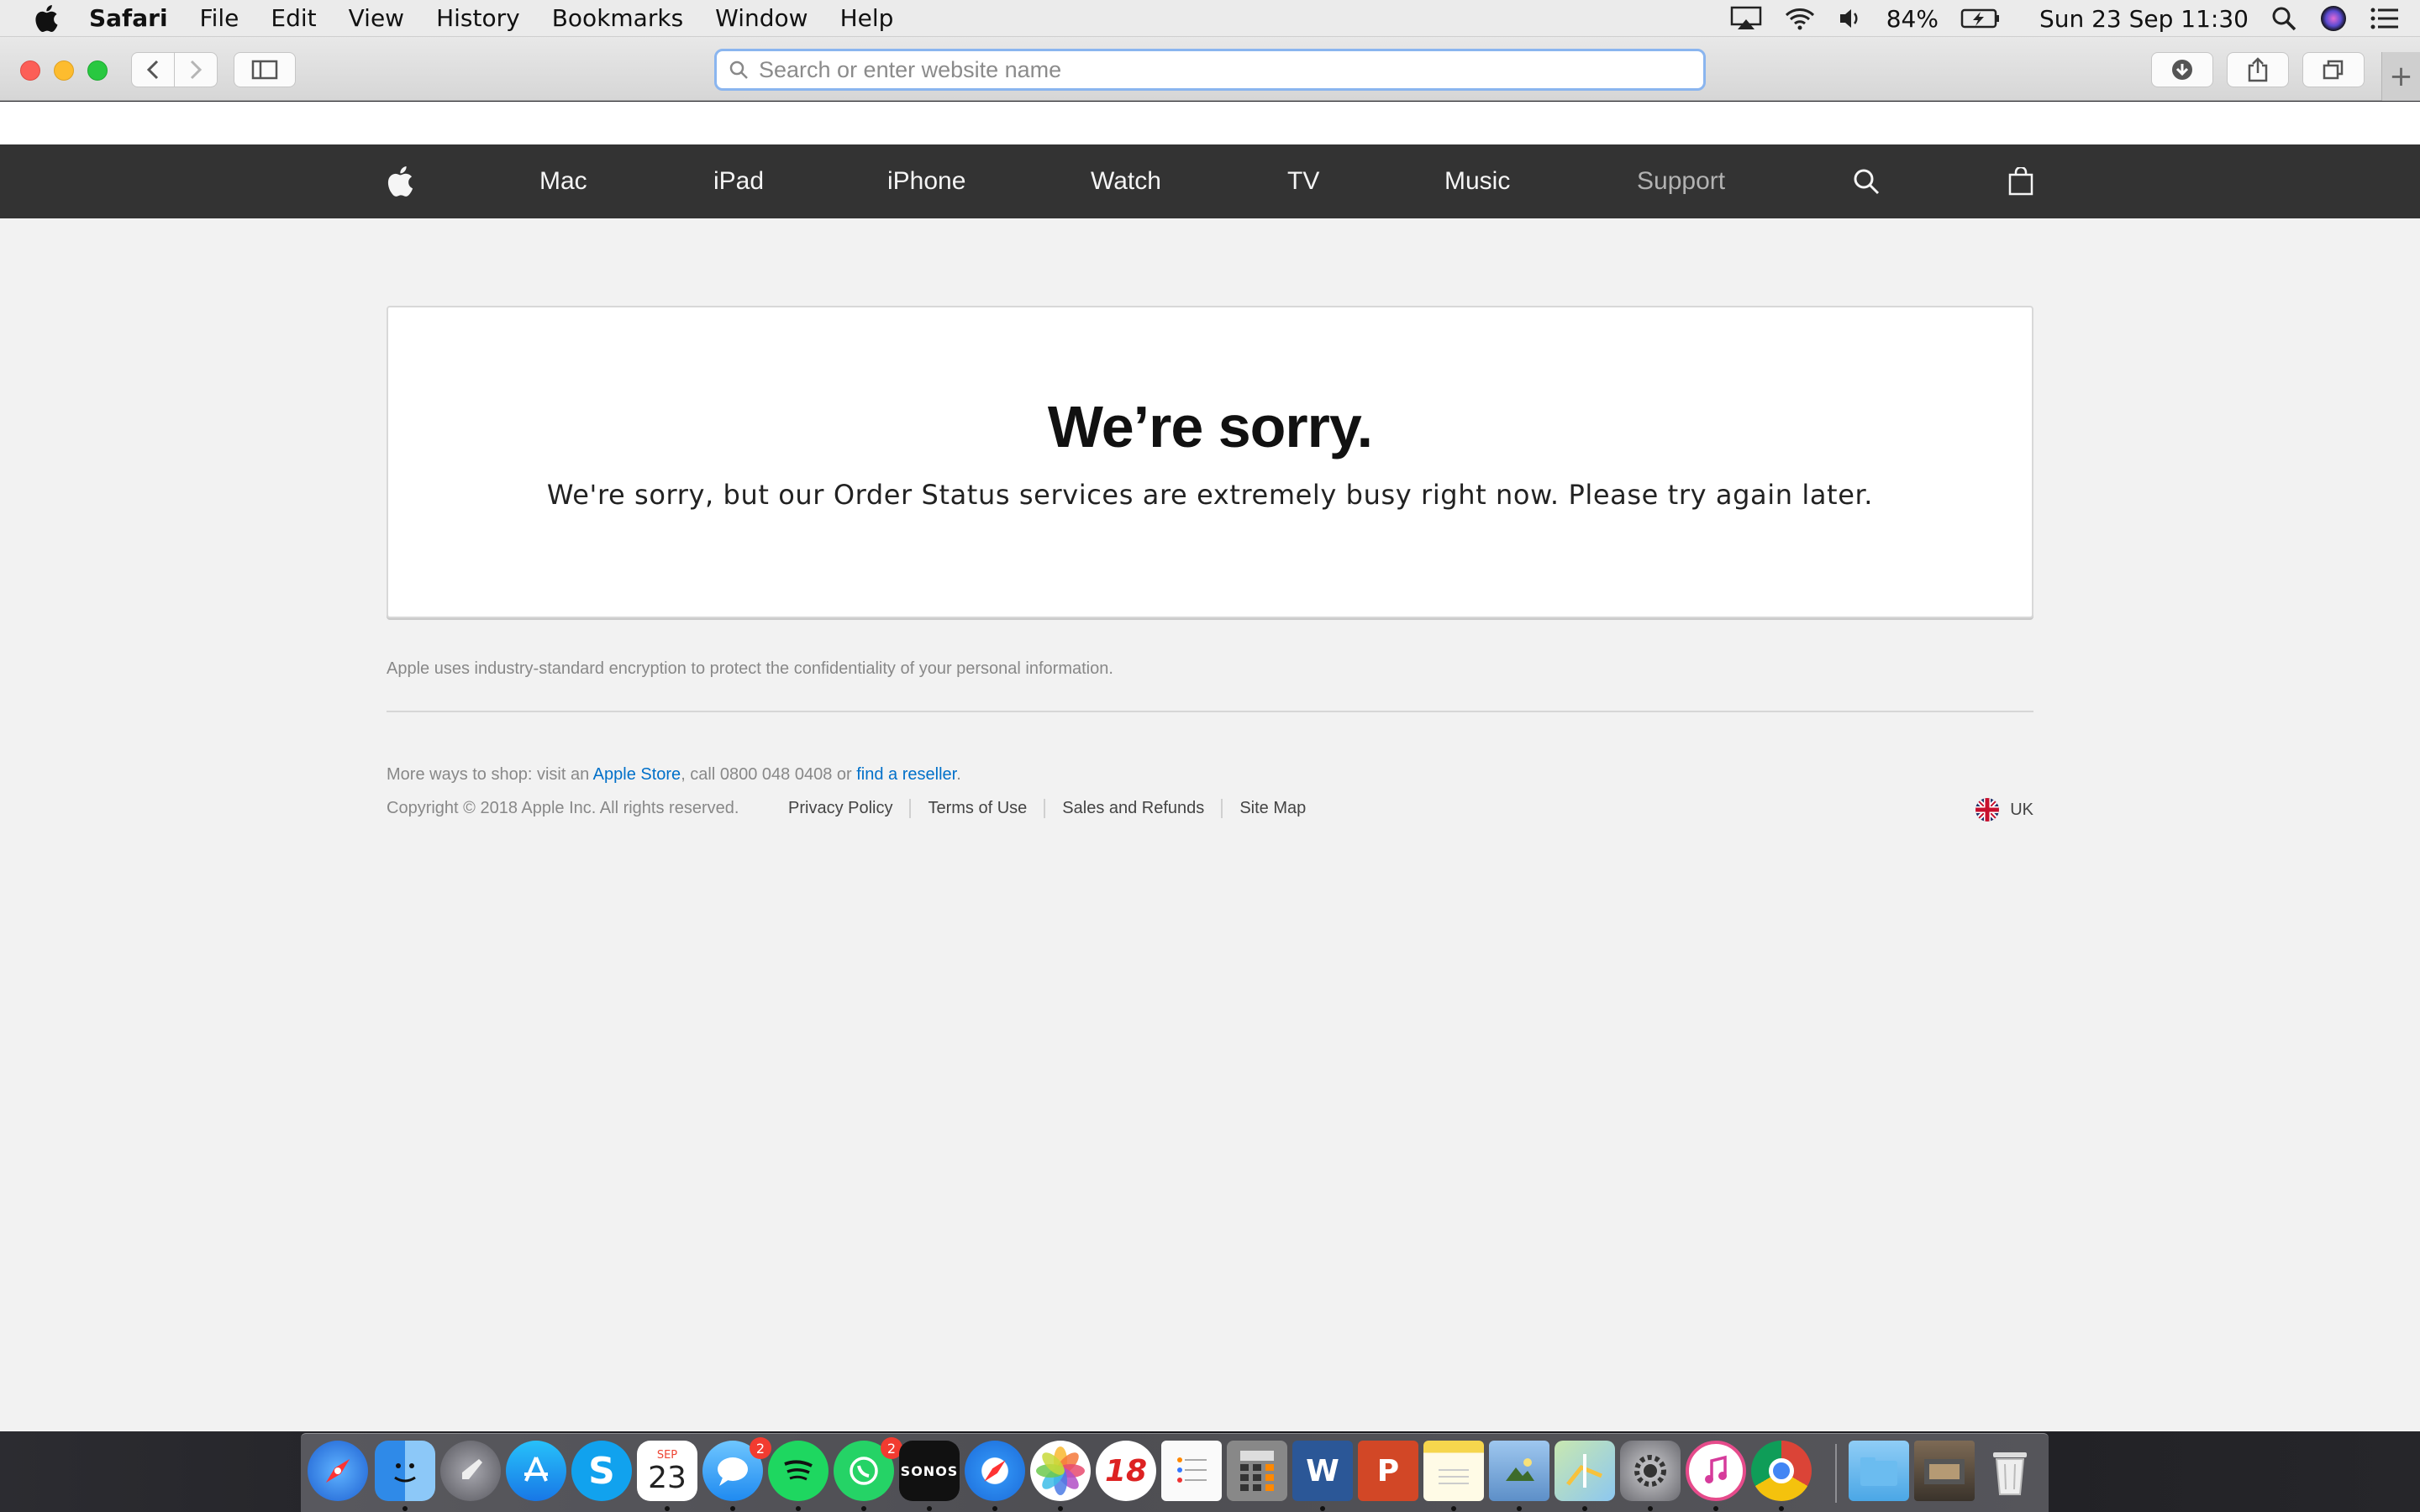 The width and height of the screenshot is (2420, 1512). Describe the element at coordinates (376, 18) in the screenshot. I see `menu-view: View` at that location.